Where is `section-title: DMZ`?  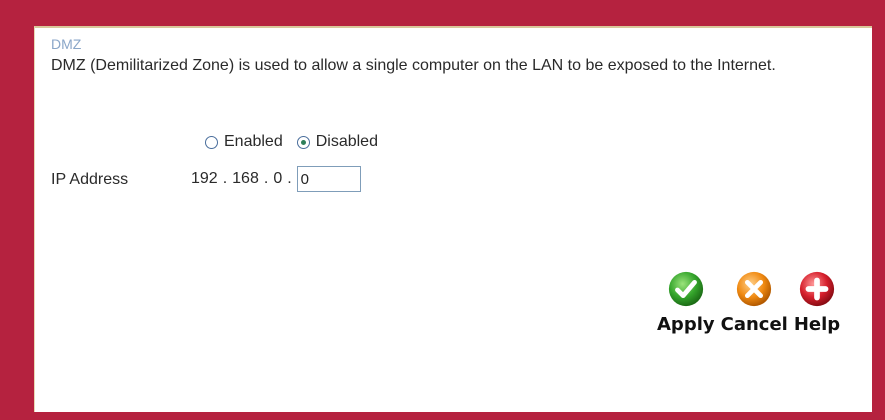 section-title: DMZ is located at coordinates (66, 44).